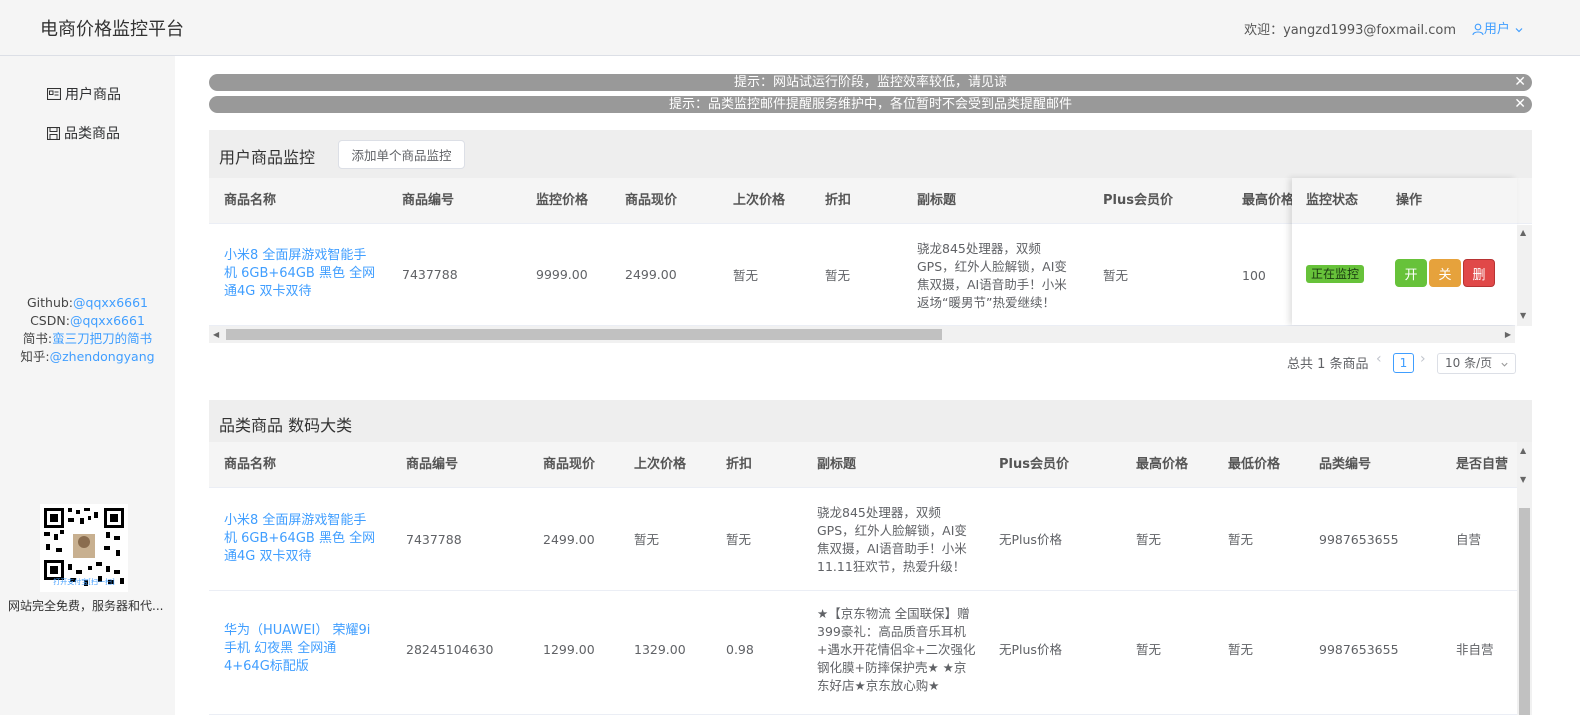 The height and width of the screenshot is (715, 1580). Describe the element at coordinates (83, 133) in the screenshot. I see `sidebar-item-category-products: 品类商品` at that location.